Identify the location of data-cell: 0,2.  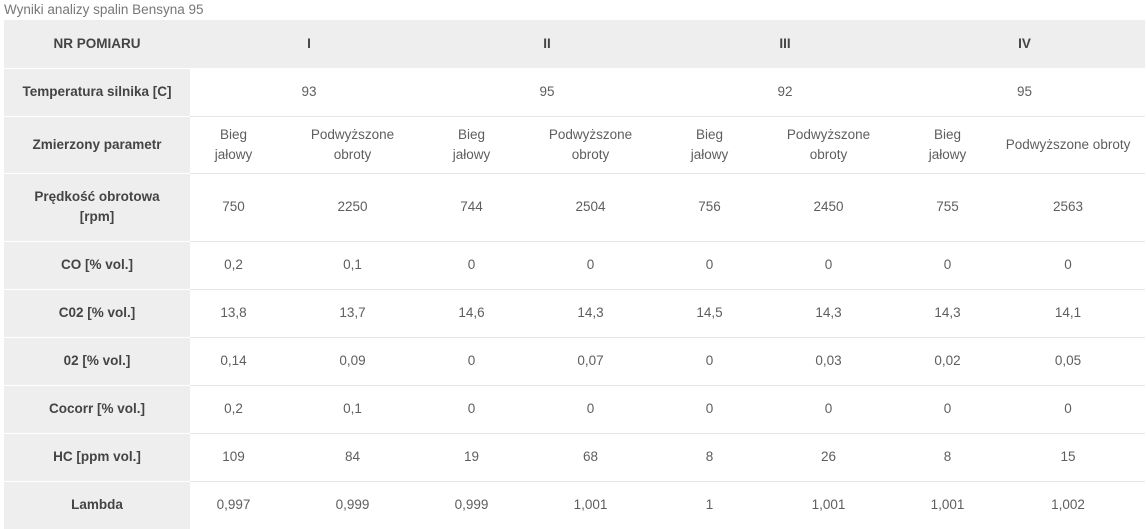
(233, 409).